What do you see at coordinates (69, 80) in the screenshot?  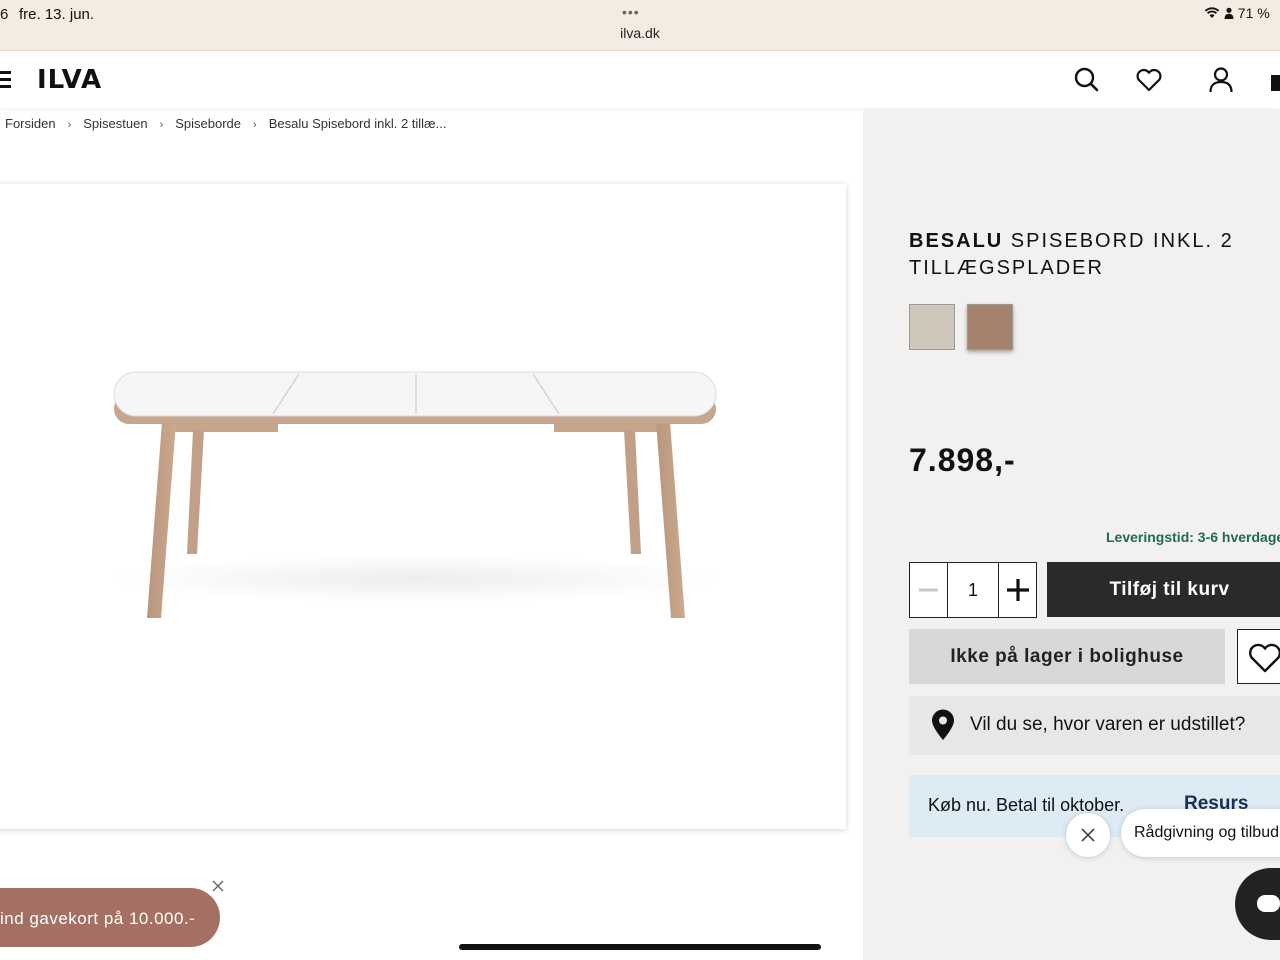 I see `ilva-logo: ILVA` at bounding box center [69, 80].